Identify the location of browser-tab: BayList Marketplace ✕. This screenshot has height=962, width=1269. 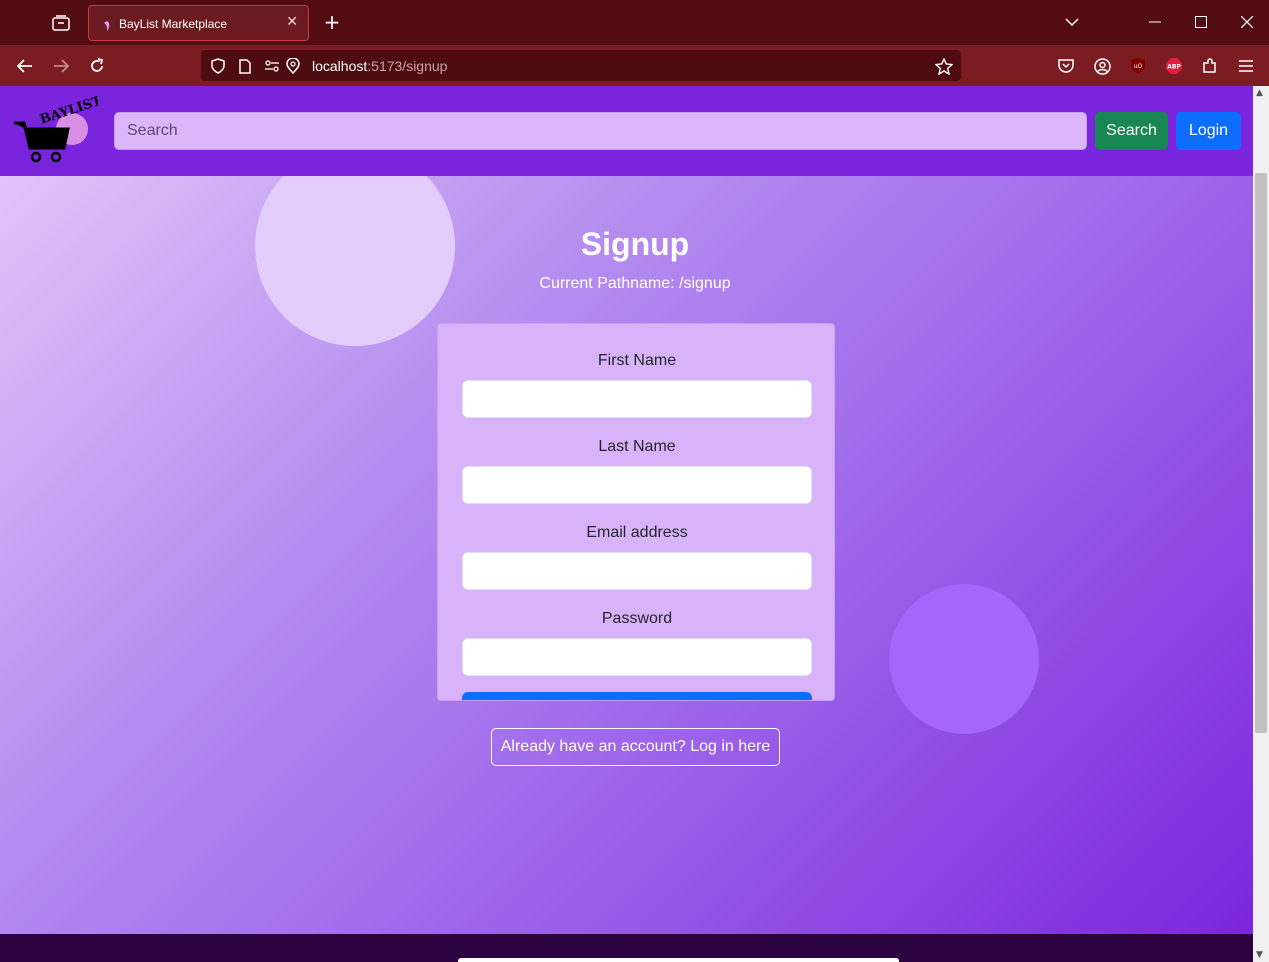
(198, 23).